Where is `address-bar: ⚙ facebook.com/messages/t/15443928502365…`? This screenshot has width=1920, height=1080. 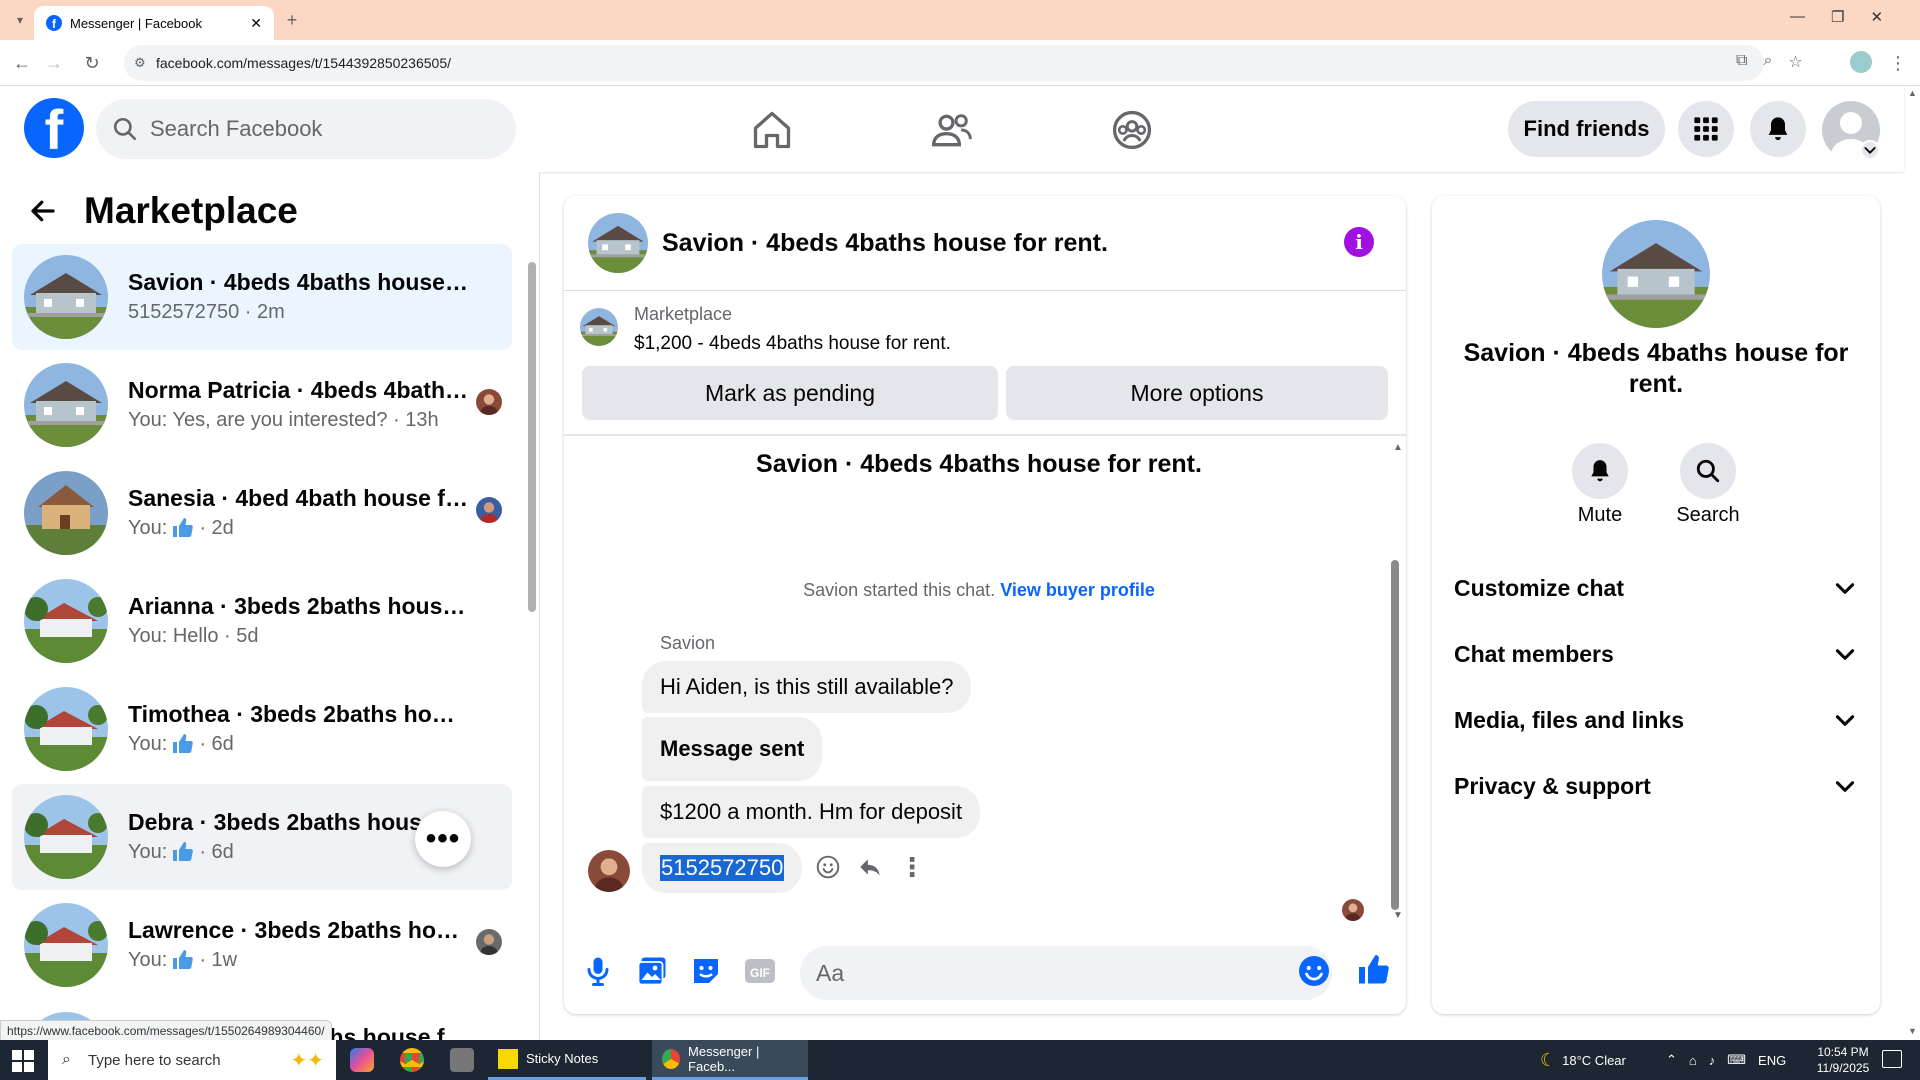
address-bar: ⚙ facebook.com/messages/t/15443928502365… is located at coordinates (944, 63).